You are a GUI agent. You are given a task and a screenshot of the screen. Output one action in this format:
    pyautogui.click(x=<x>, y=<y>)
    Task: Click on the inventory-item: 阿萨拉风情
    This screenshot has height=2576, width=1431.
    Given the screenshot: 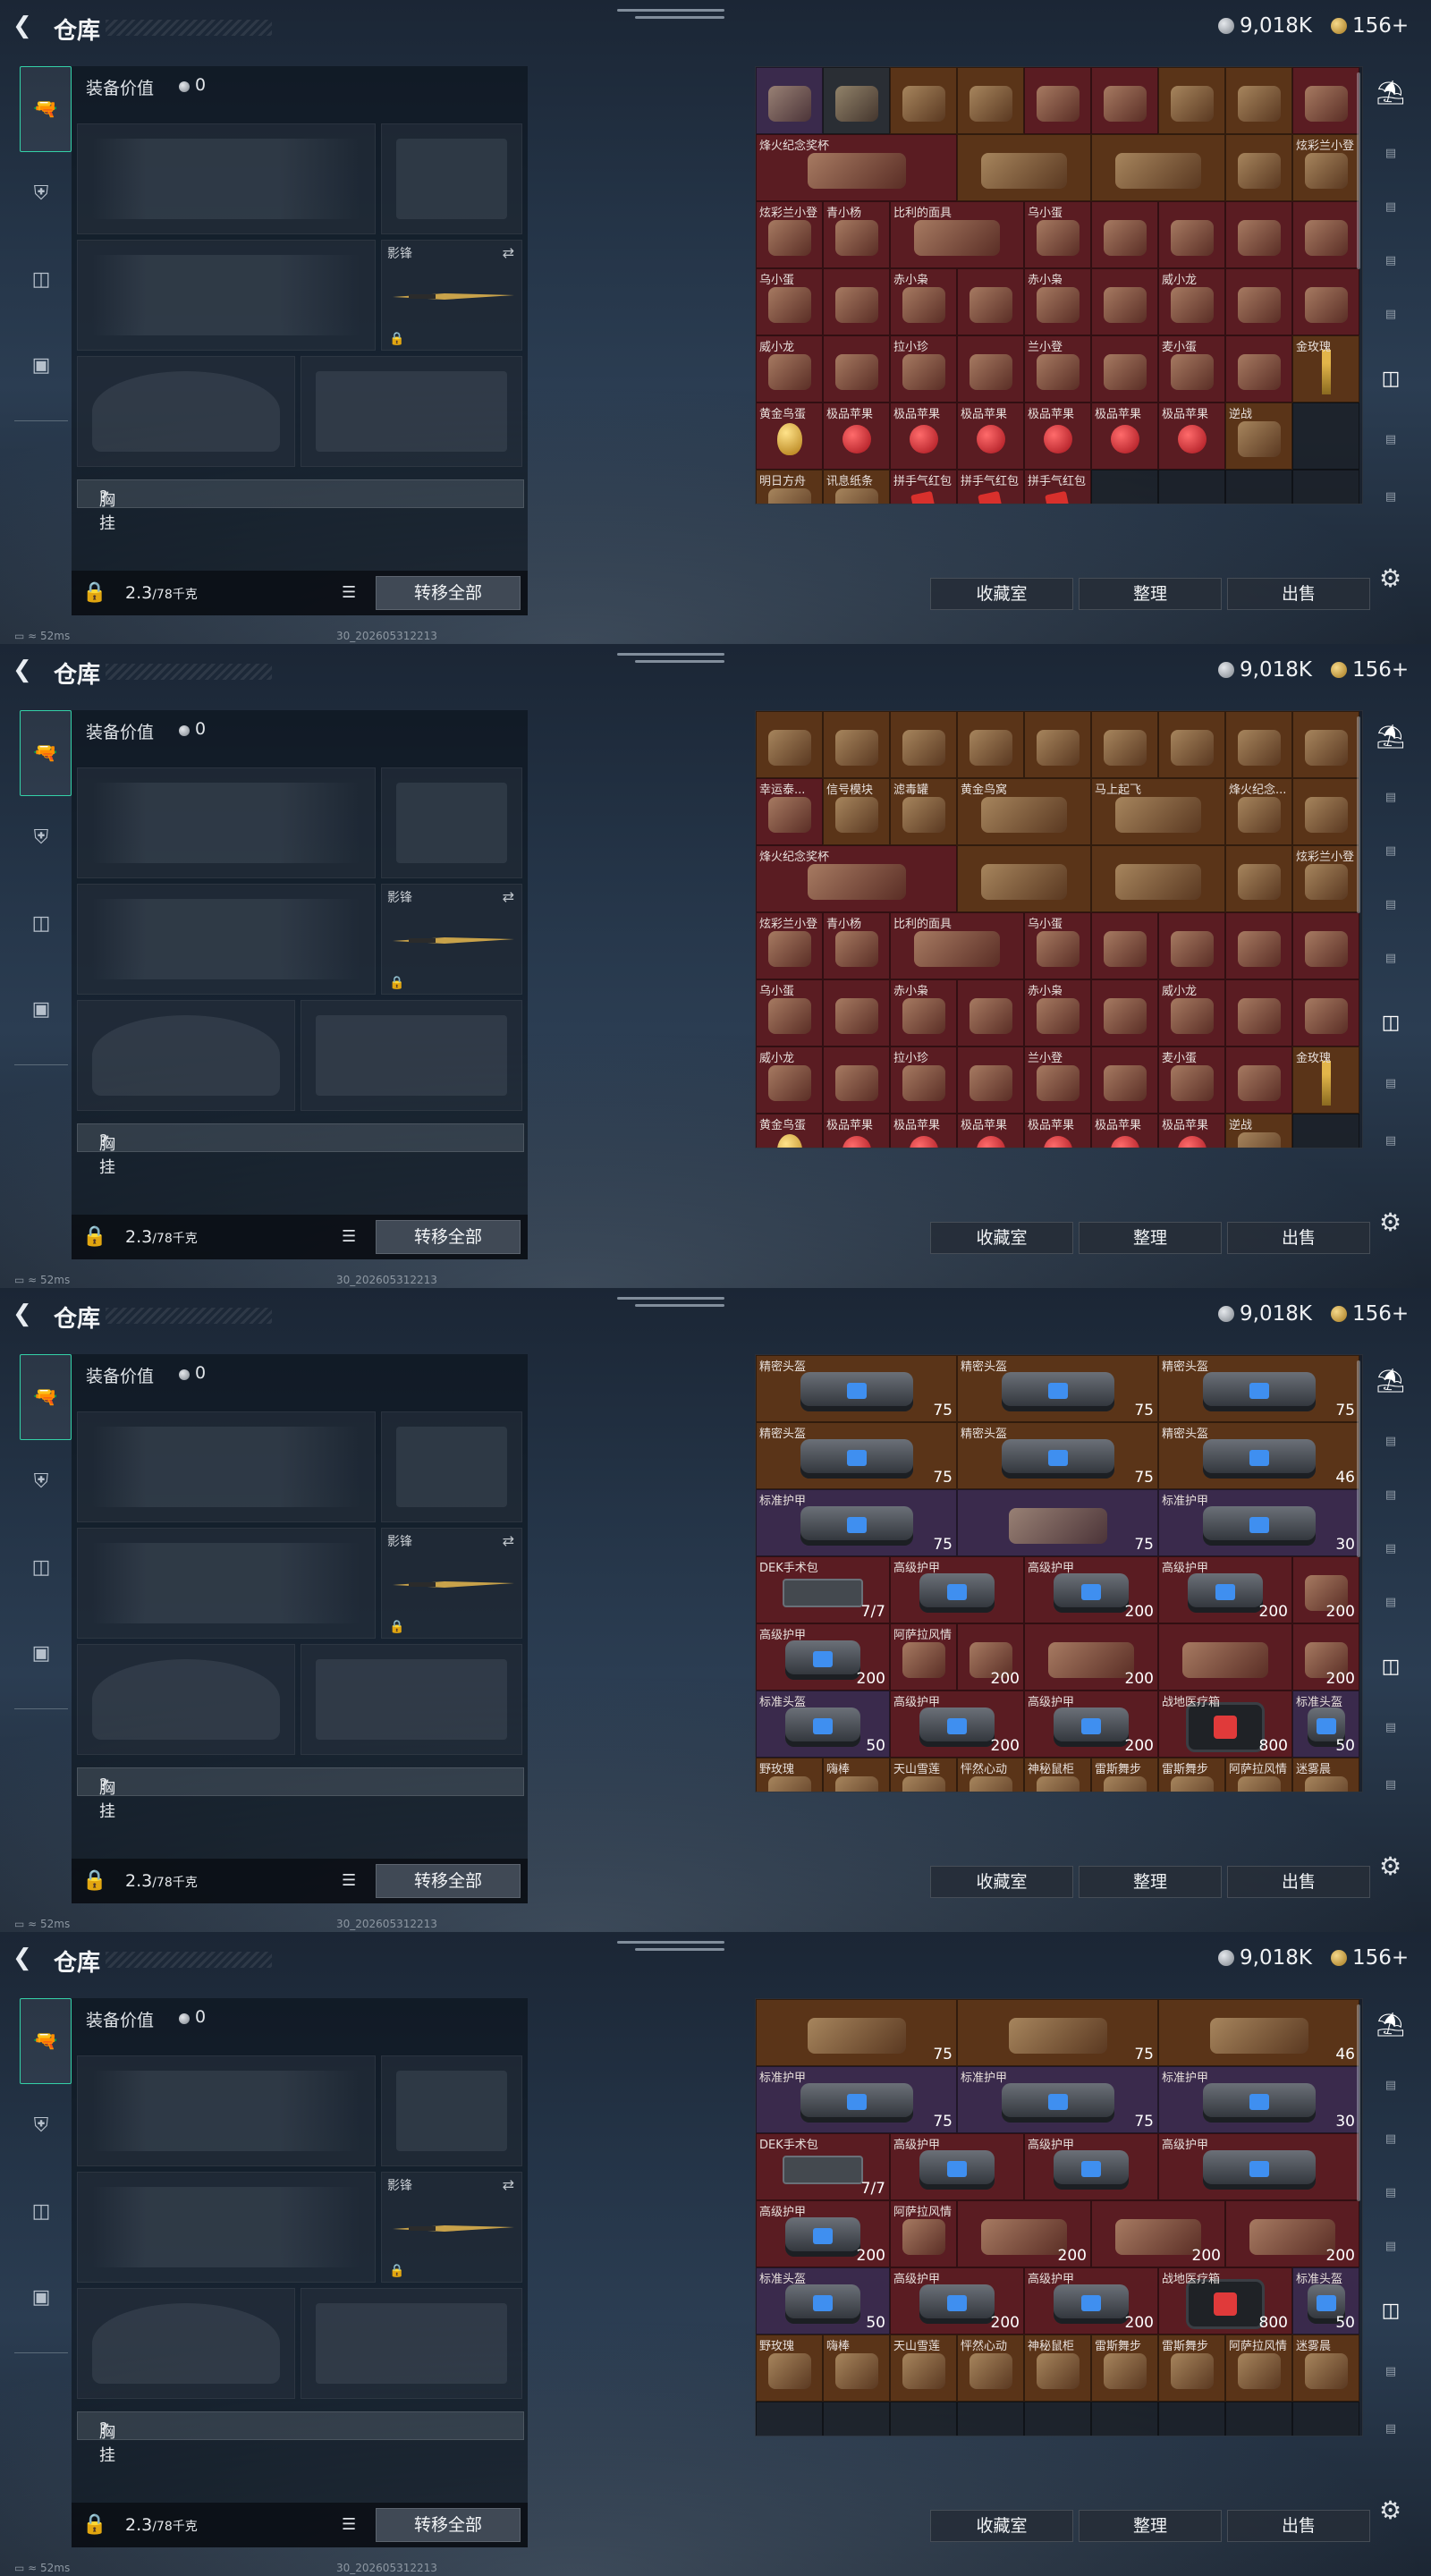 What is the action you would take?
    pyautogui.click(x=1258, y=1775)
    